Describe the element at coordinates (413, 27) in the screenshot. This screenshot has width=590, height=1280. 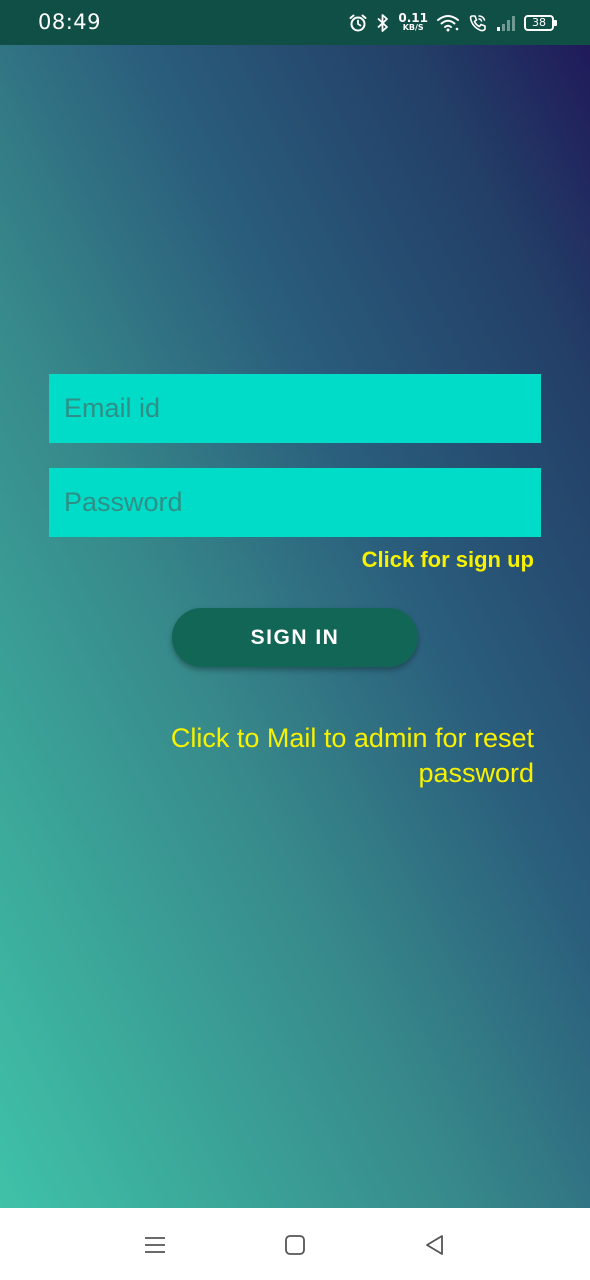
I see `net-speed-unit: KB/S` at that location.